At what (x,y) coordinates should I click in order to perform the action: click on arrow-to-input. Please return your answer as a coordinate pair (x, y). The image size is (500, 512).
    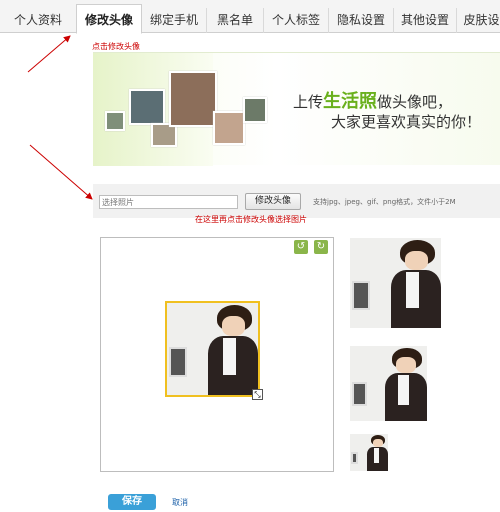
    Looking at the image, I should click on (61, 172).